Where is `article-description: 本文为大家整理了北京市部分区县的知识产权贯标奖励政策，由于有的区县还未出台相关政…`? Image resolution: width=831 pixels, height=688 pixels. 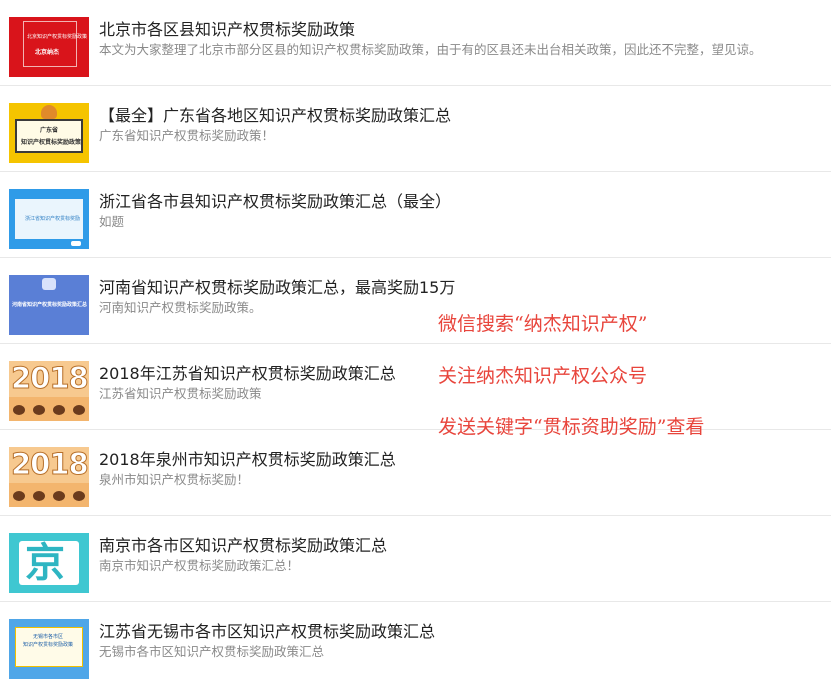 article-description: 本文为大家整理了北京市部分区县的知识产权贯标奖励政策，由于有的区县还未出台相关政… is located at coordinates (430, 49).